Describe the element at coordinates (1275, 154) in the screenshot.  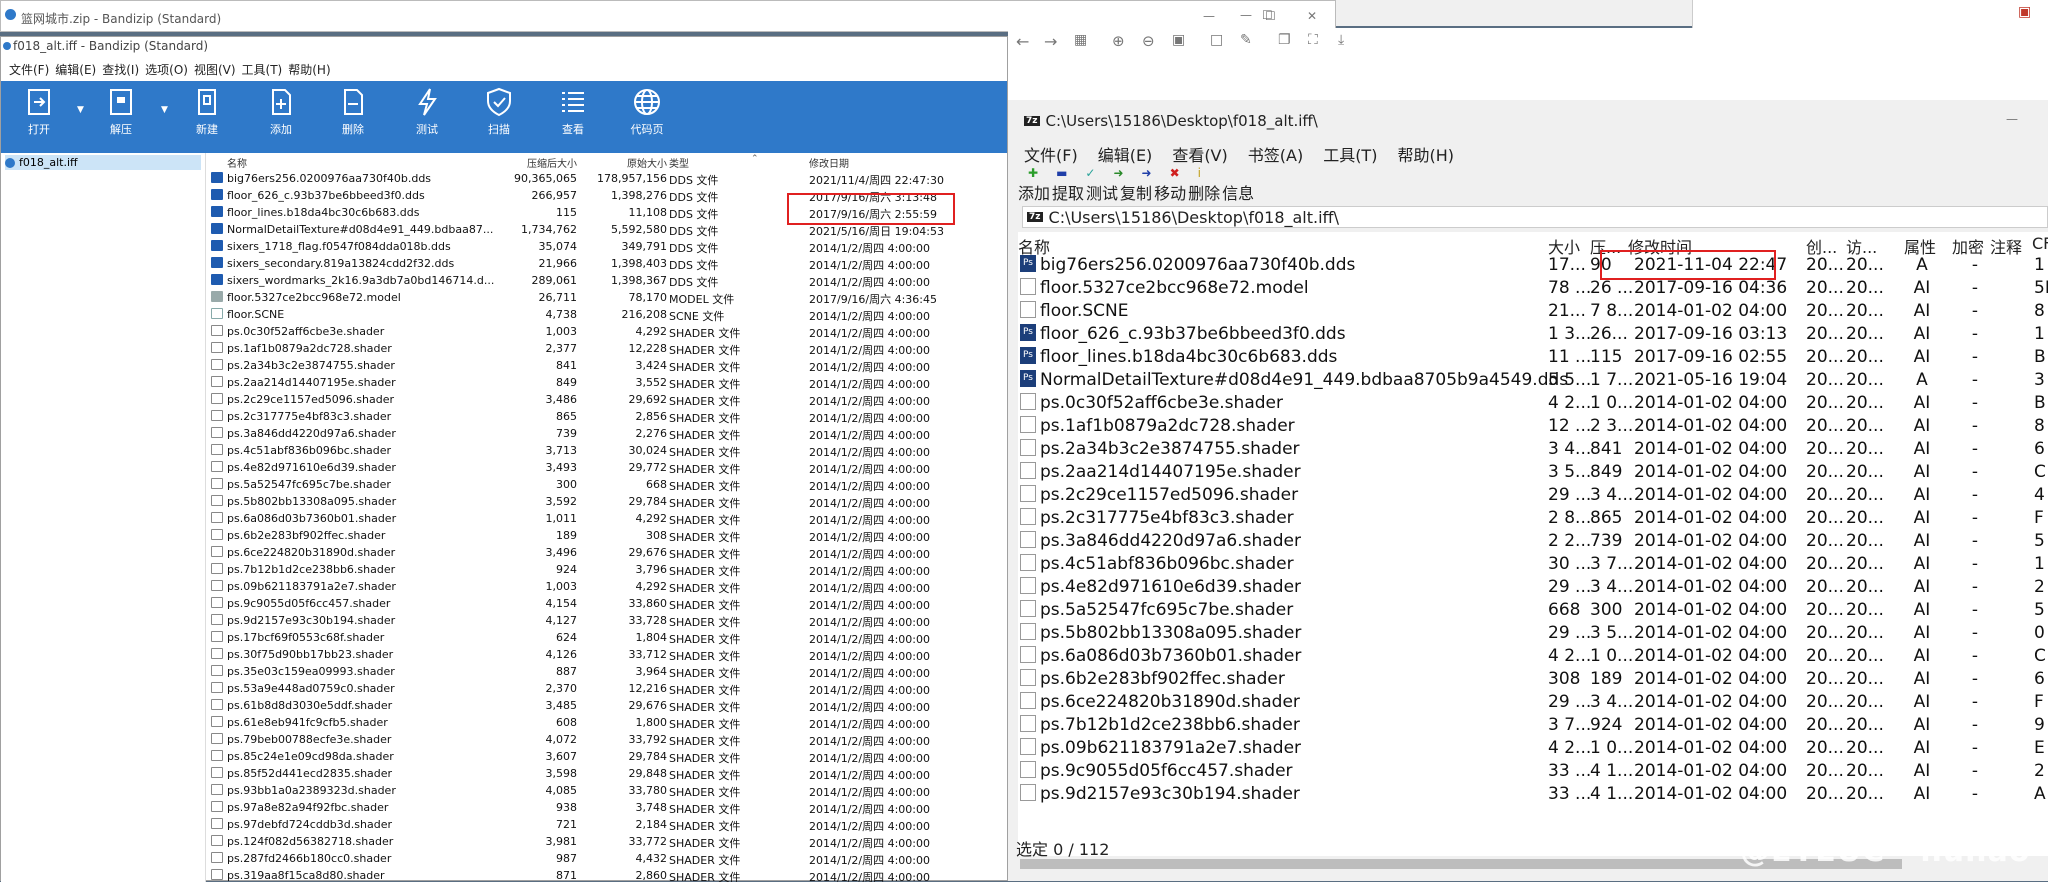
I see `menu-bookmarks: 书签(A)` at that location.